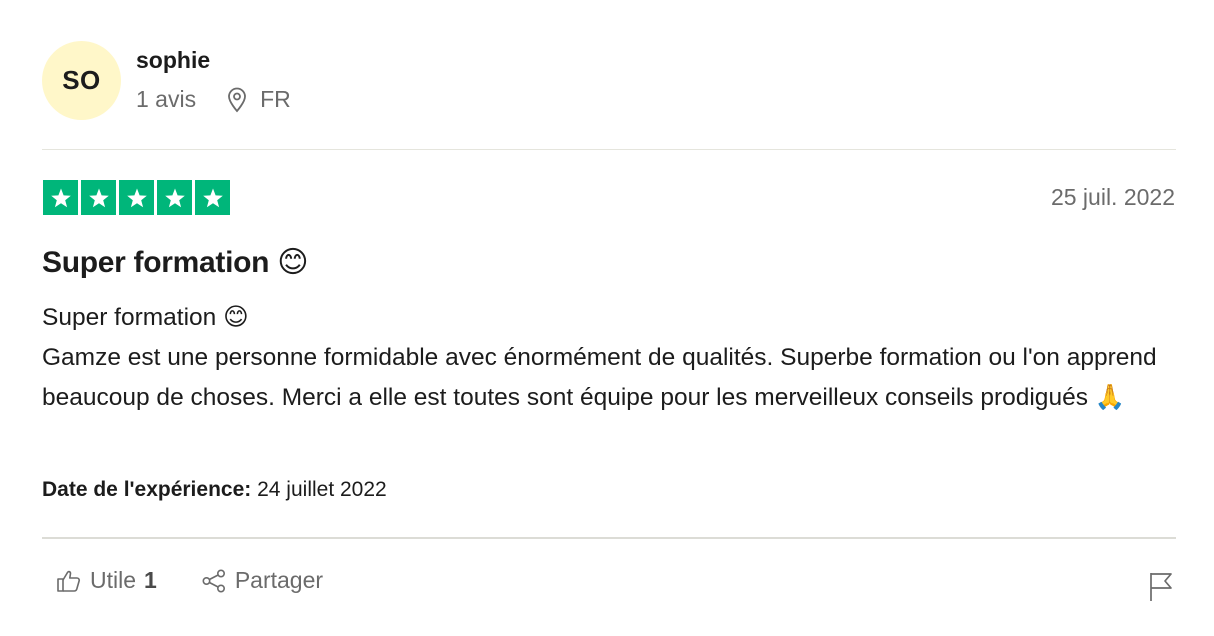 This screenshot has width=1214, height=636. Describe the element at coordinates (258, 99) in the screenshot. I see `consumer-location: FR` at that location.